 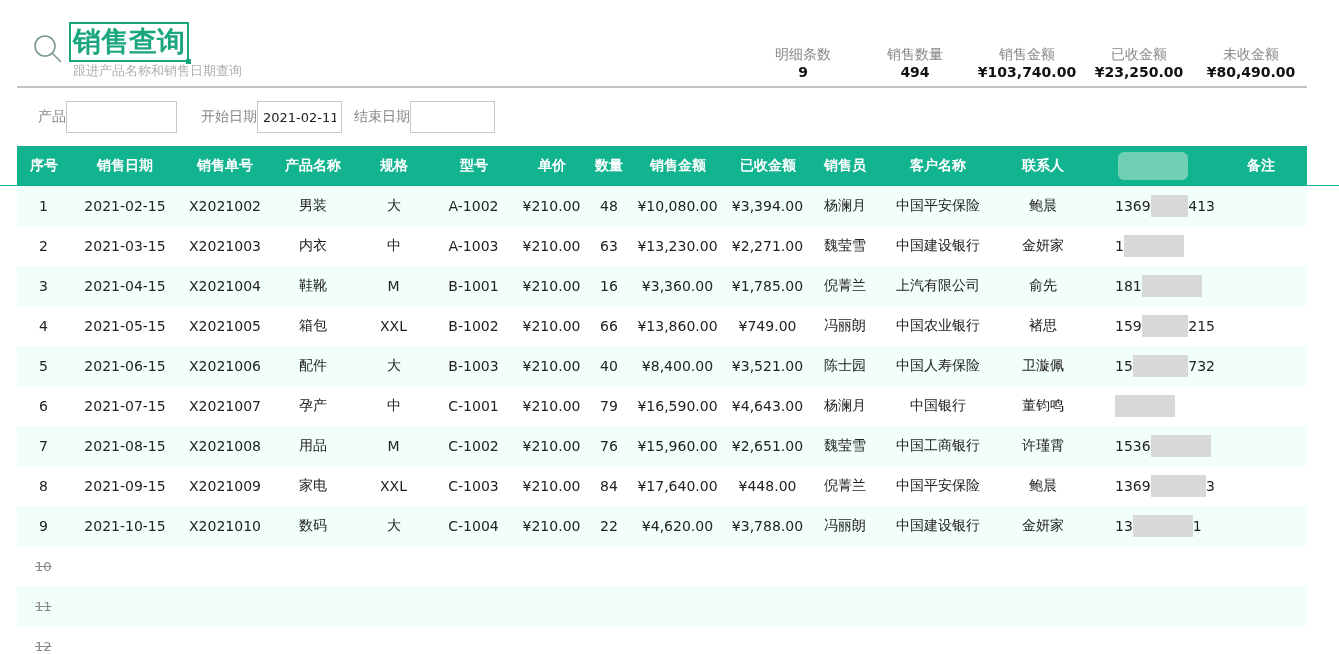 What do you see at coordinates (1210, 486) in the screenshot?
I see `table-cell: 3` at bounding box center [1210, 486].